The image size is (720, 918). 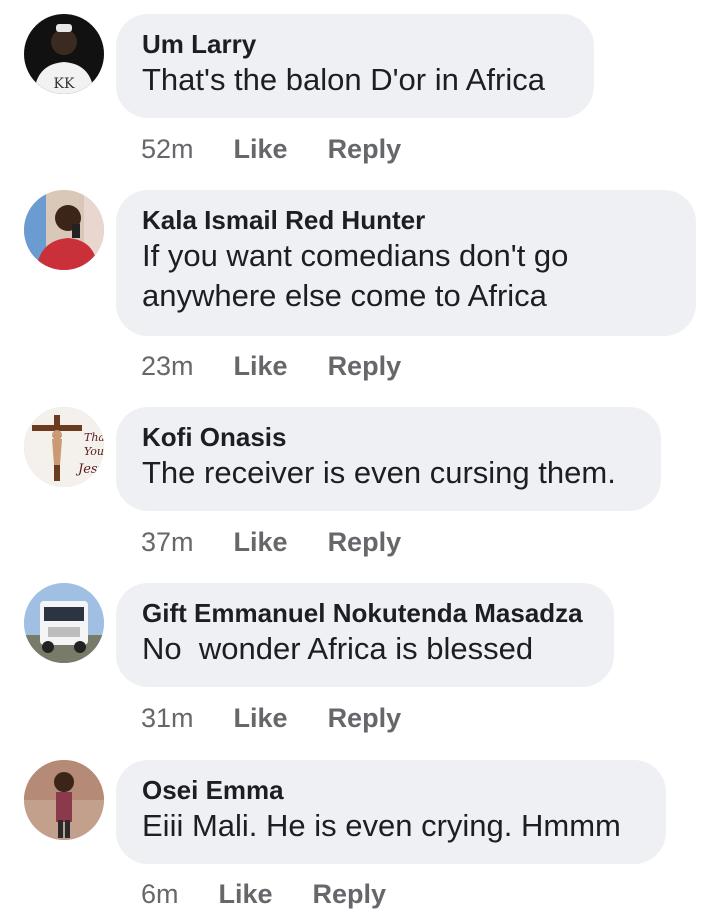 I want to click on comment-timestamp: 52m, so click(x=167, y=149).